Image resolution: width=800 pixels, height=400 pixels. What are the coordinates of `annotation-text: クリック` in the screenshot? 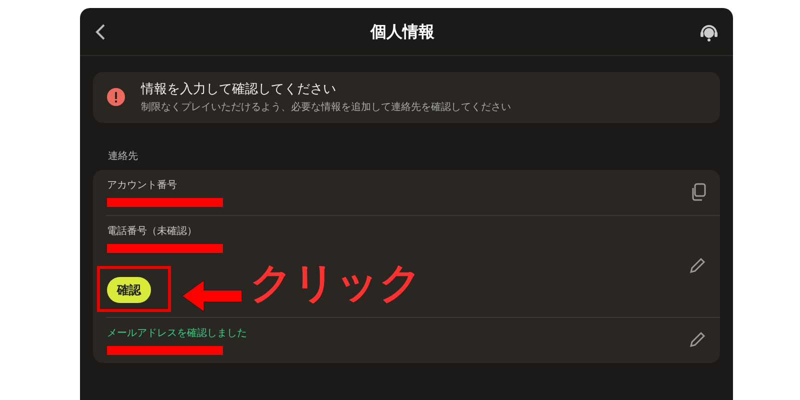 It's located at (336, 283).